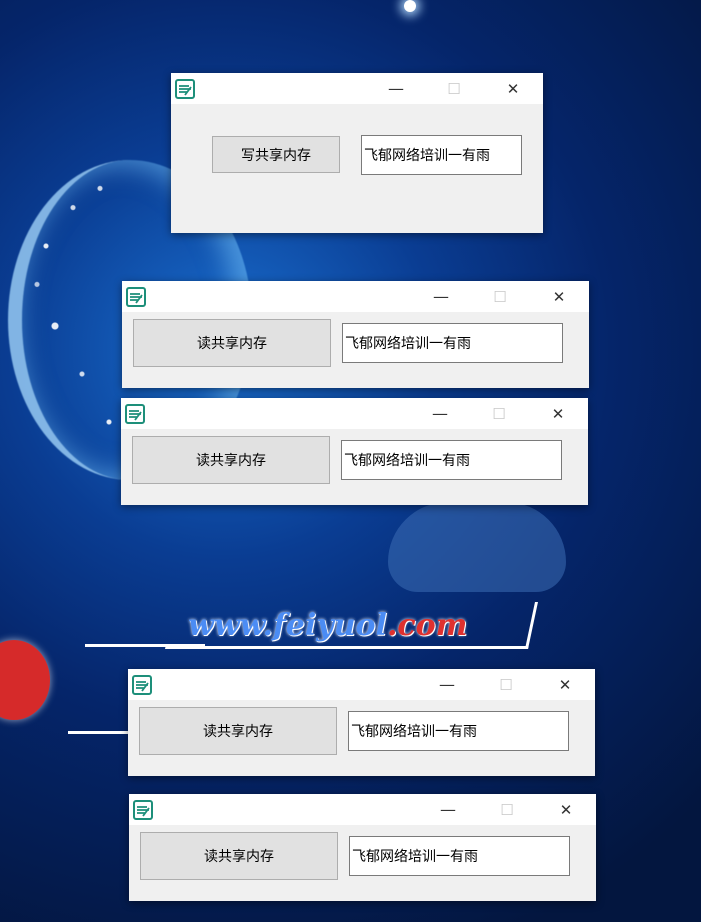  I want to click on bell-shape-decoration, so click(477, 547).